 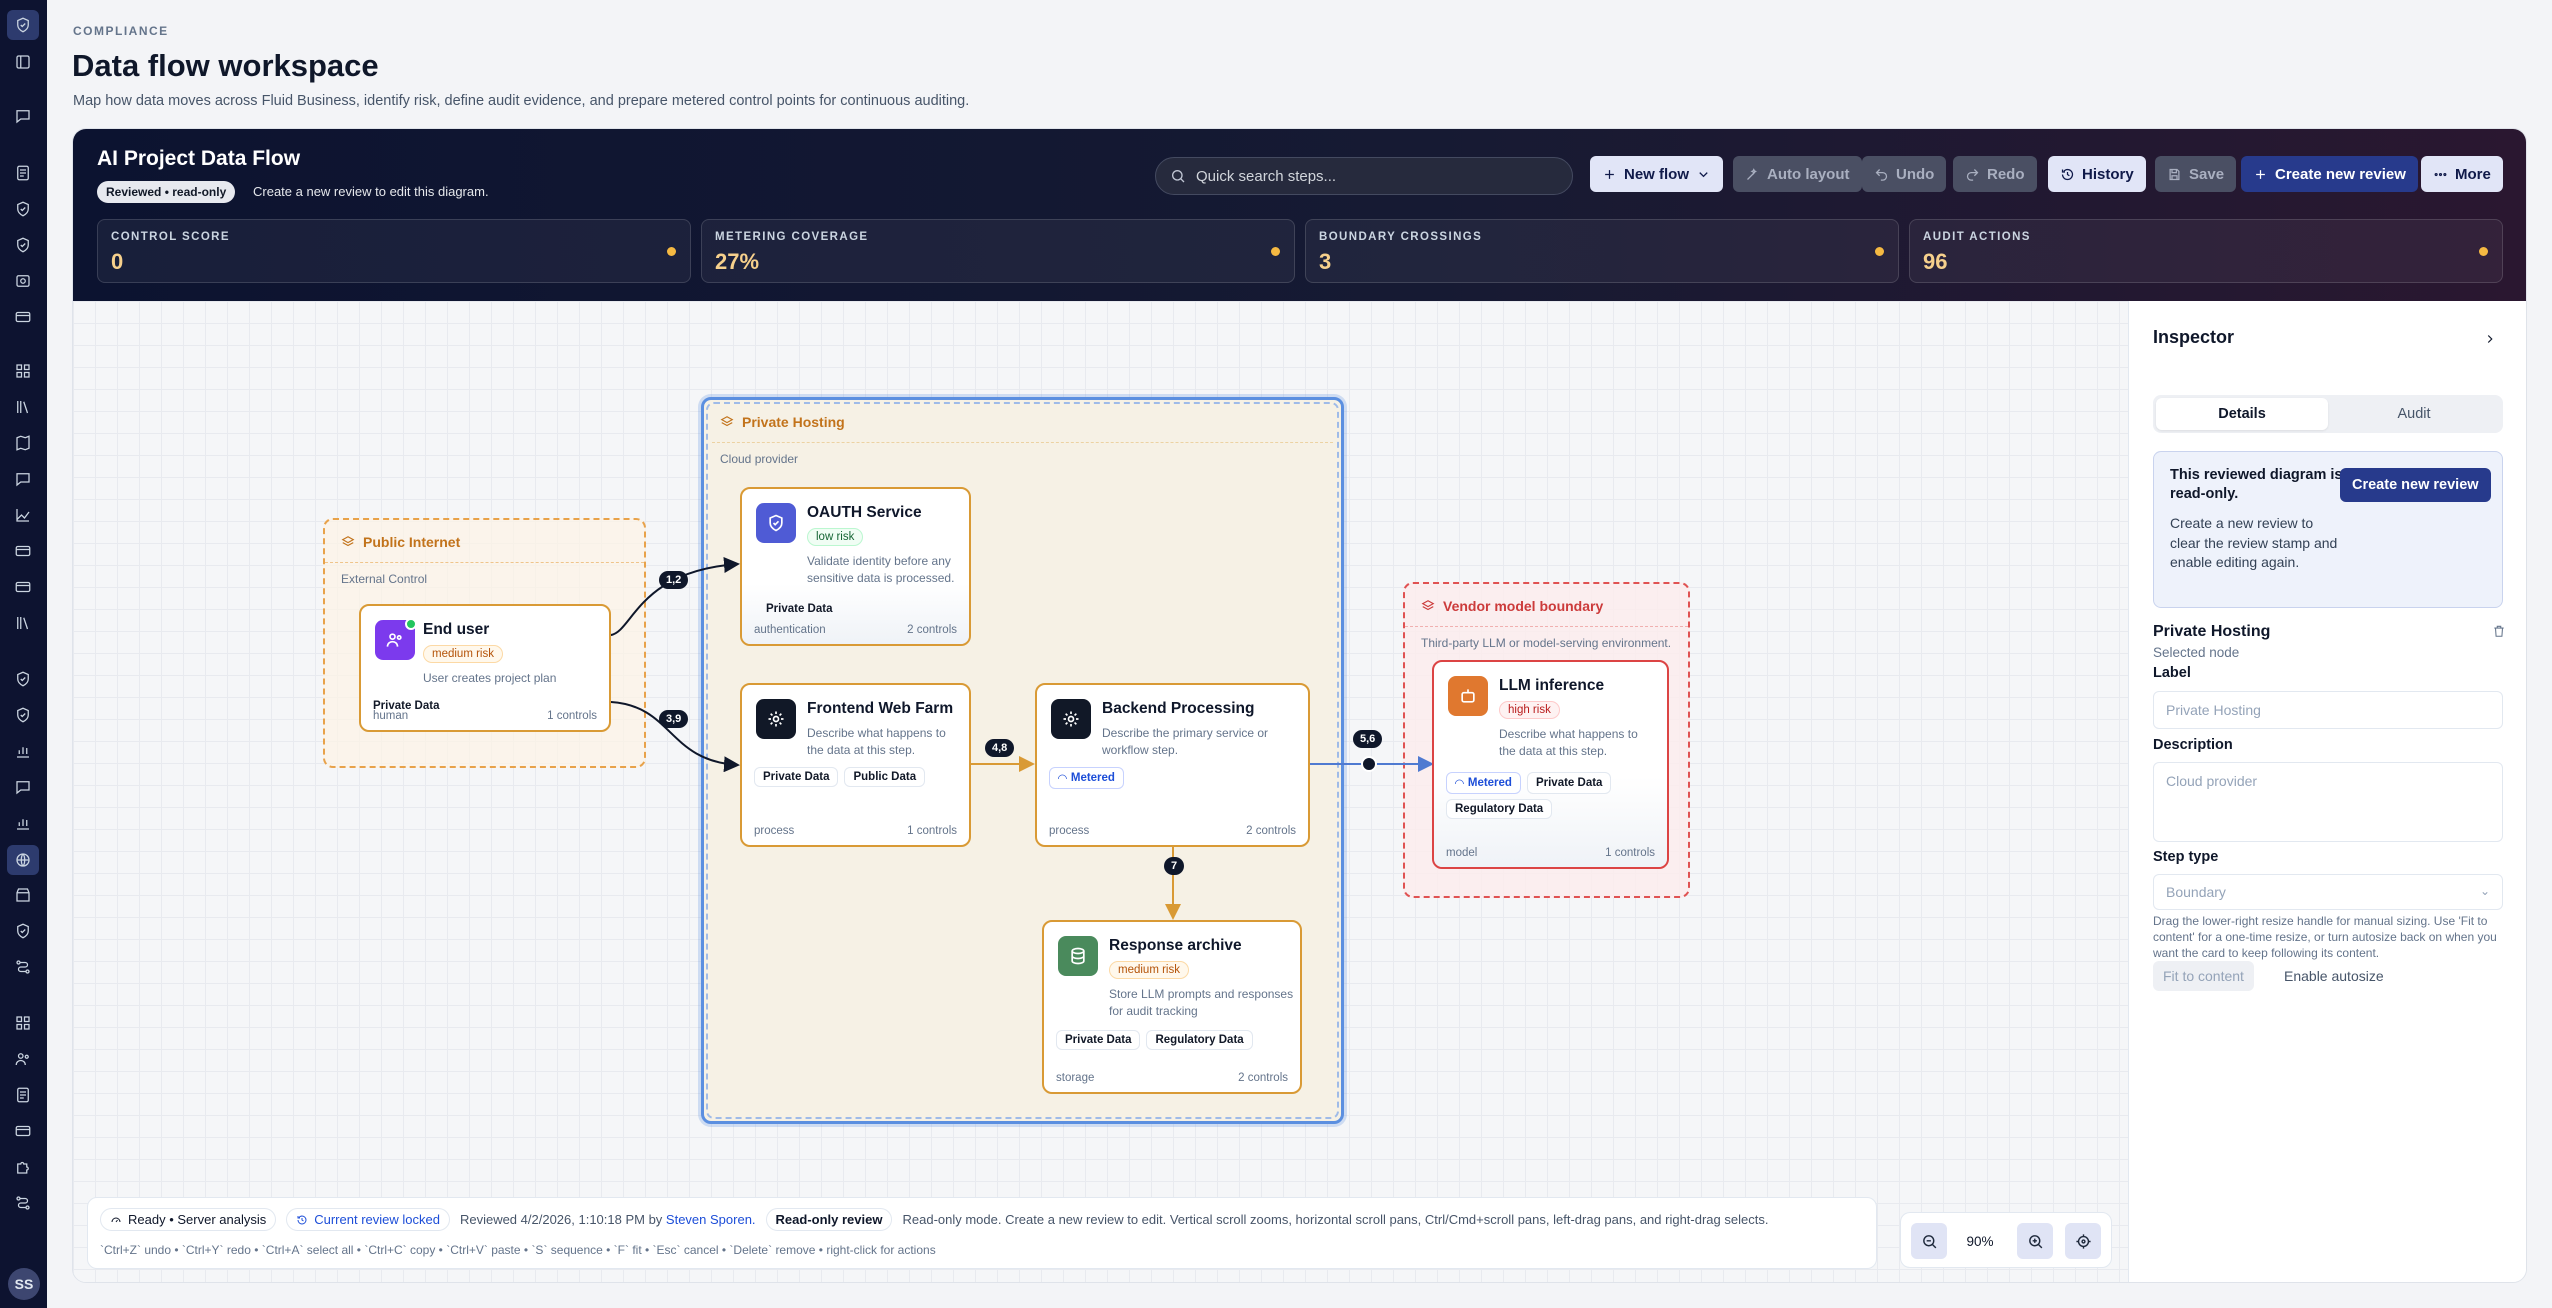 I want to click on metric-label: CONTROL SCORE, so click(x=170, y=237).